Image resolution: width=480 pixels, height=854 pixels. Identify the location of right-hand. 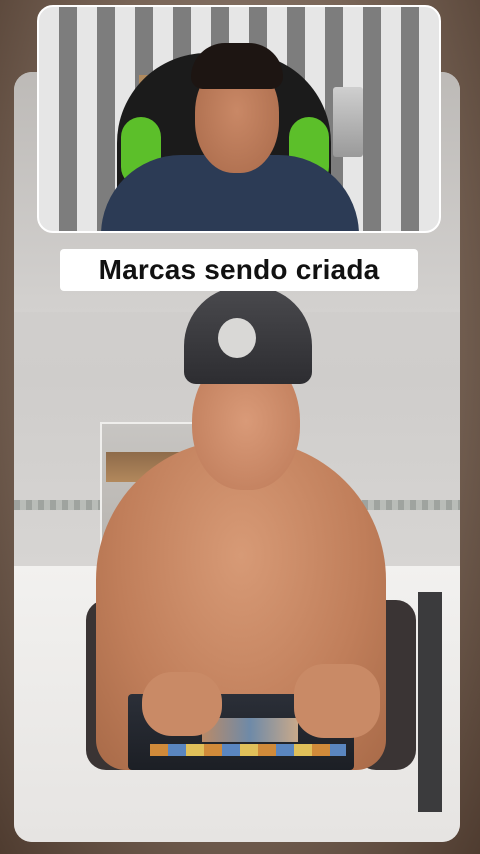
(337, 701).